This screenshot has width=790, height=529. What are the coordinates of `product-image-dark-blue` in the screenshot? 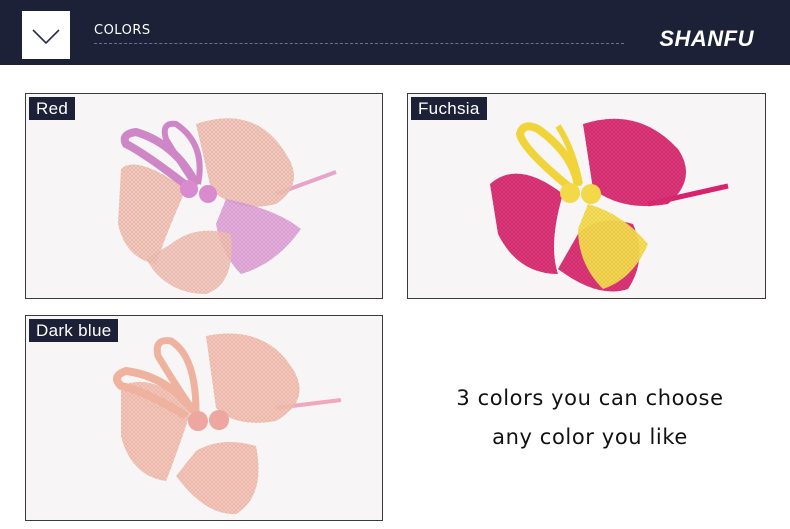 It's located at (227, 424).